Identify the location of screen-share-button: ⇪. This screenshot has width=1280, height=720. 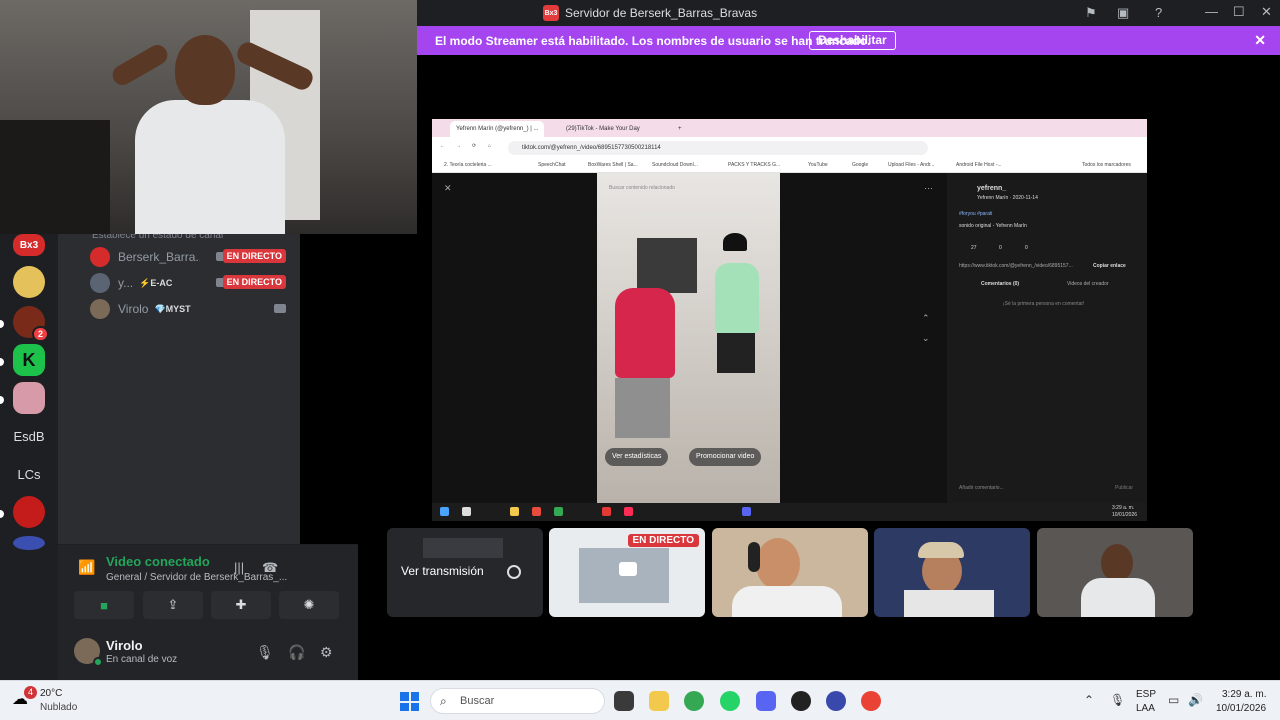
(173, 605).